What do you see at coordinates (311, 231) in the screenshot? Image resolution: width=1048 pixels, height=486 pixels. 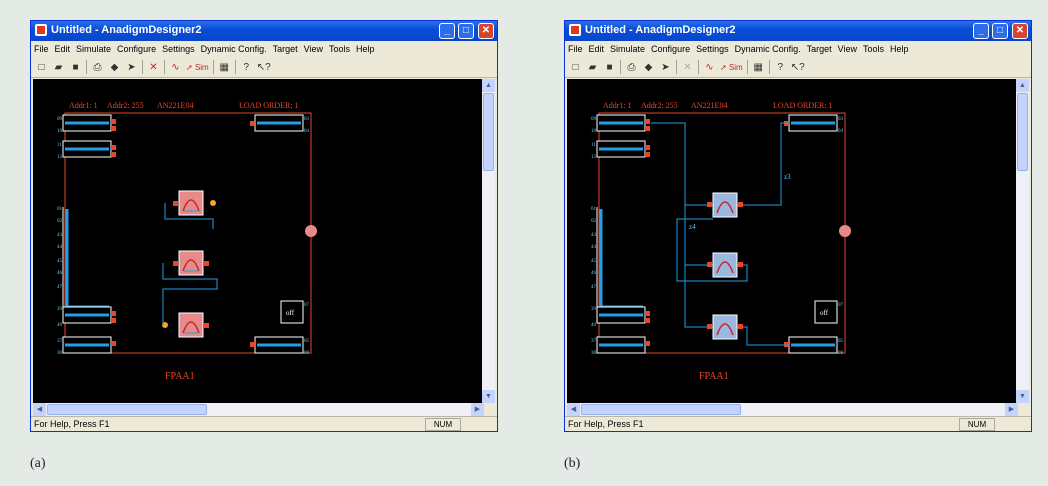 I see `chip-clock-marker` at bounding box center [311, 231].